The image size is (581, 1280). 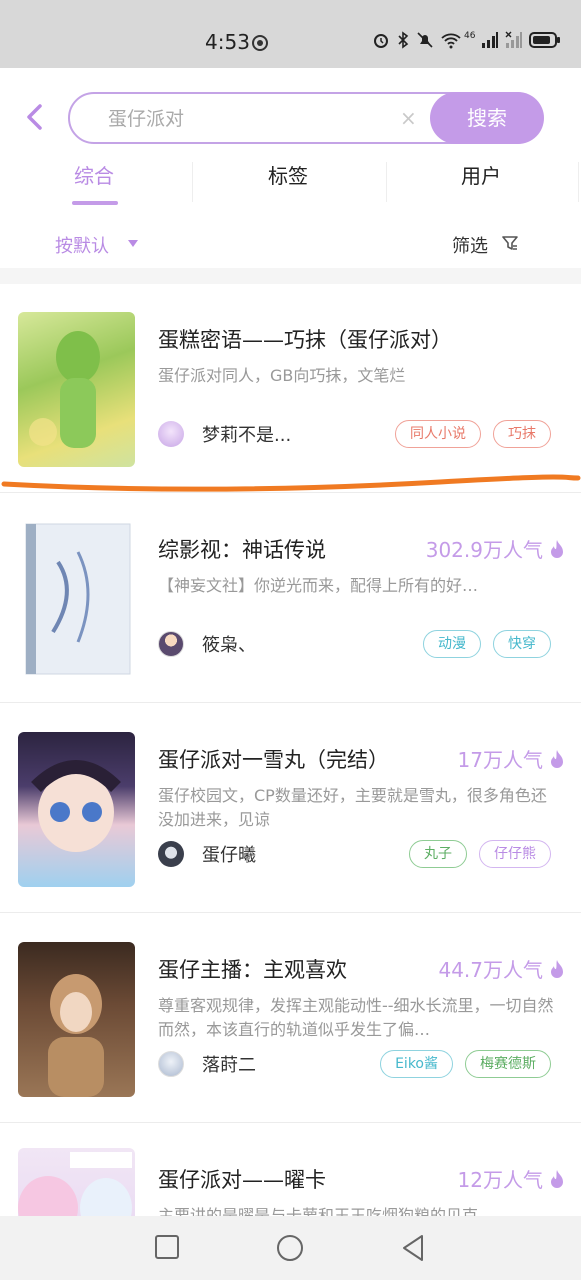 What do you see at coordinates (229, 855) in the screenshot?
I see `author-name: 蛋仔曦` at bounding box center [229, 855].